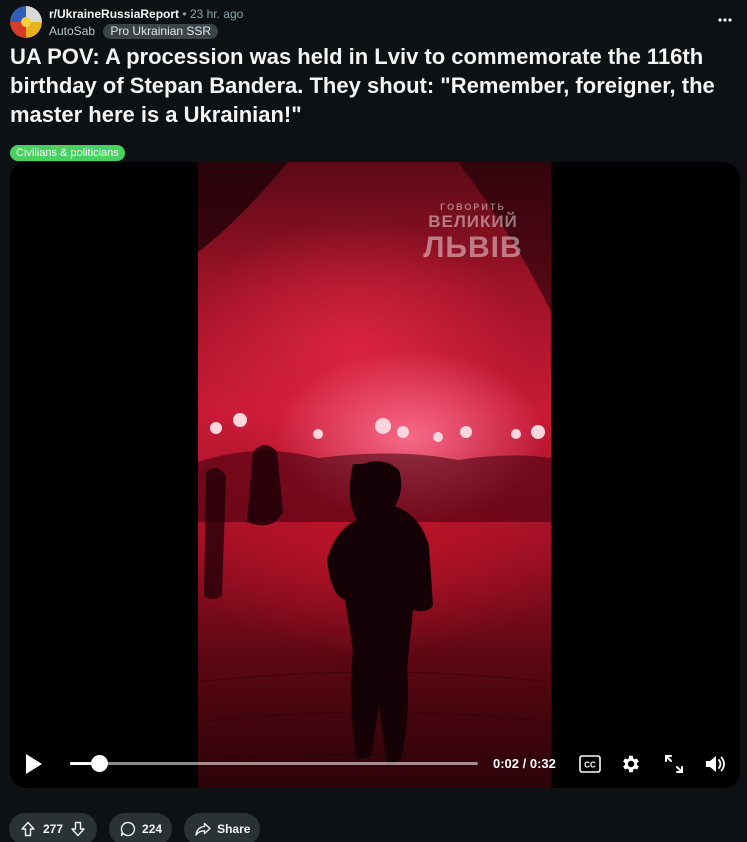 The height and width of the screenshot is (842, 747). I want to click on upvote-arrow-icon, so click(28, 829).